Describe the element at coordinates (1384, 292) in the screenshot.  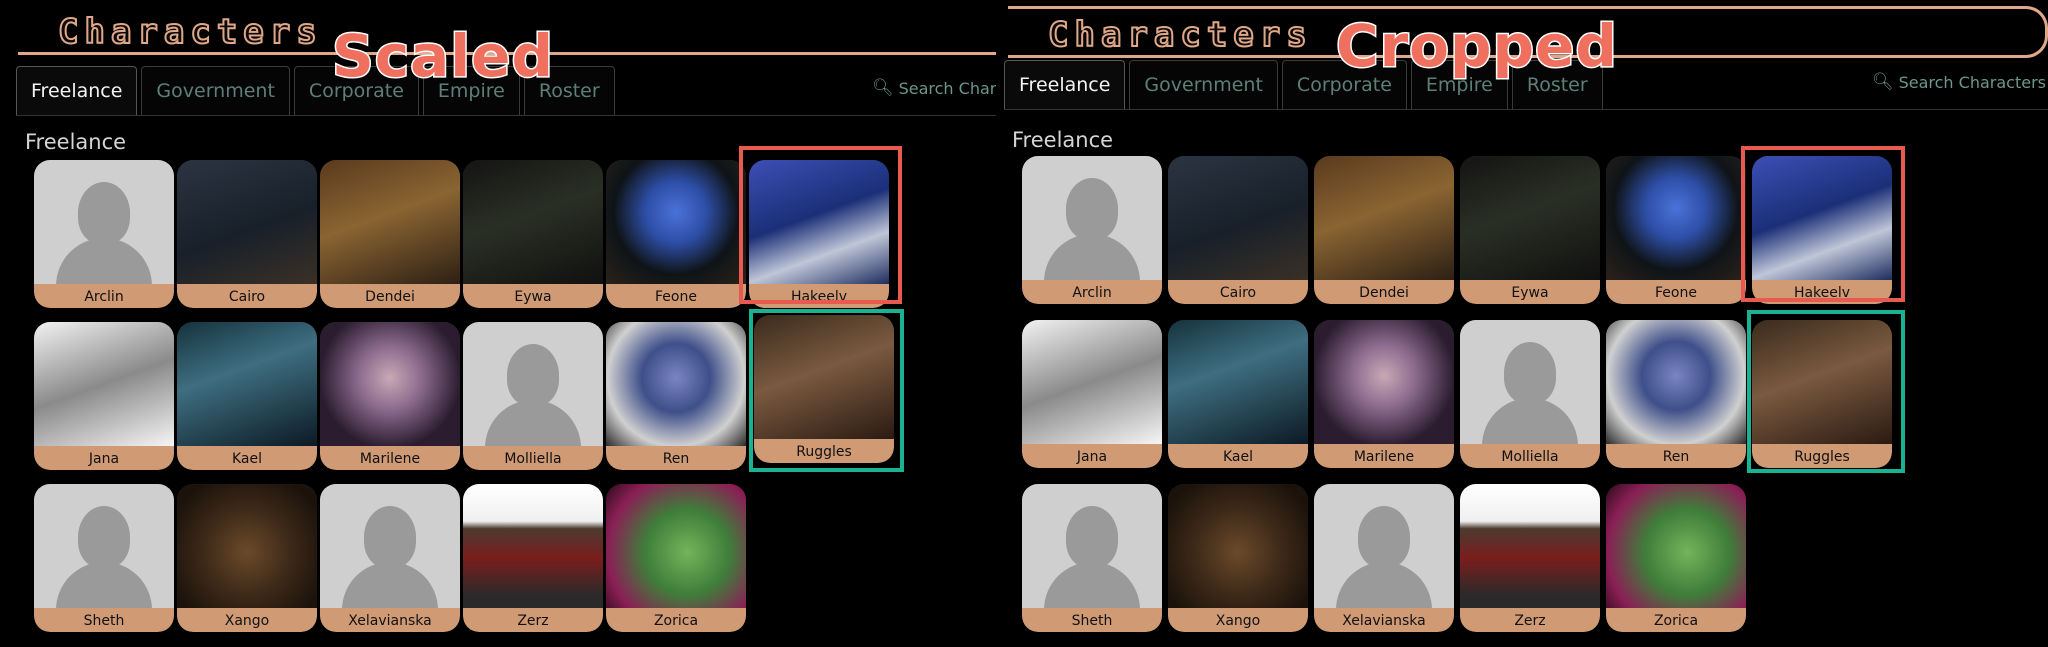
I see `character-name: Dendei` at that location.